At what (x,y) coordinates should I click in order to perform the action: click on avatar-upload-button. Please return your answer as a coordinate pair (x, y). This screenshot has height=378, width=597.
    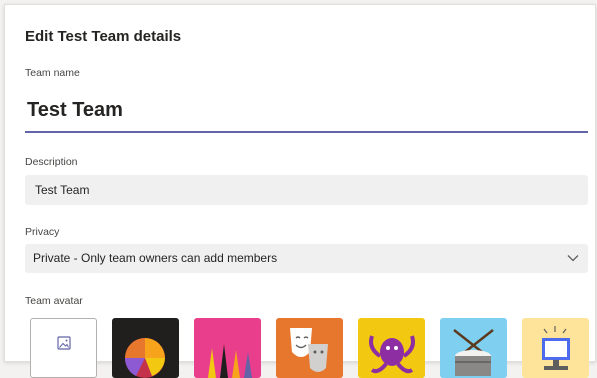
    Looking at the image, I should click on (63, 348).